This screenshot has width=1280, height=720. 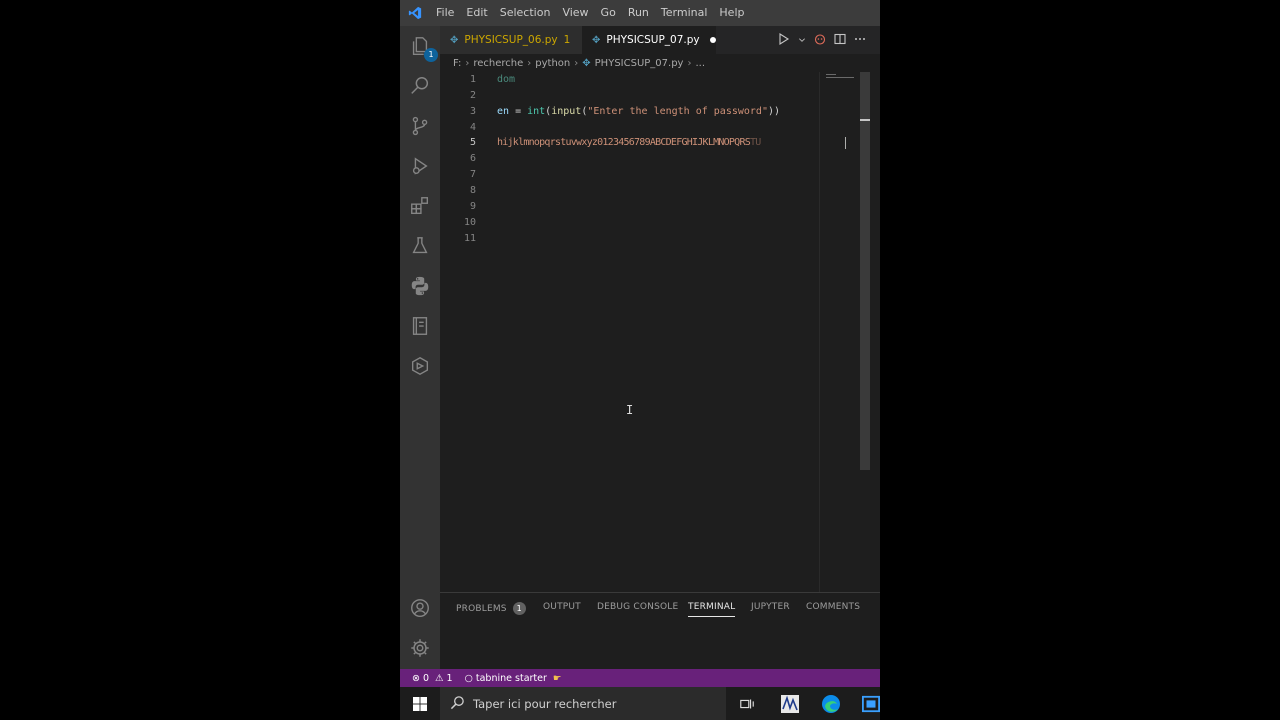 What do you see at coordinates (712, 609) in the screenshot?
I see `panel-tab-terminal: TERMINAL` at bounding box center [712, 609].